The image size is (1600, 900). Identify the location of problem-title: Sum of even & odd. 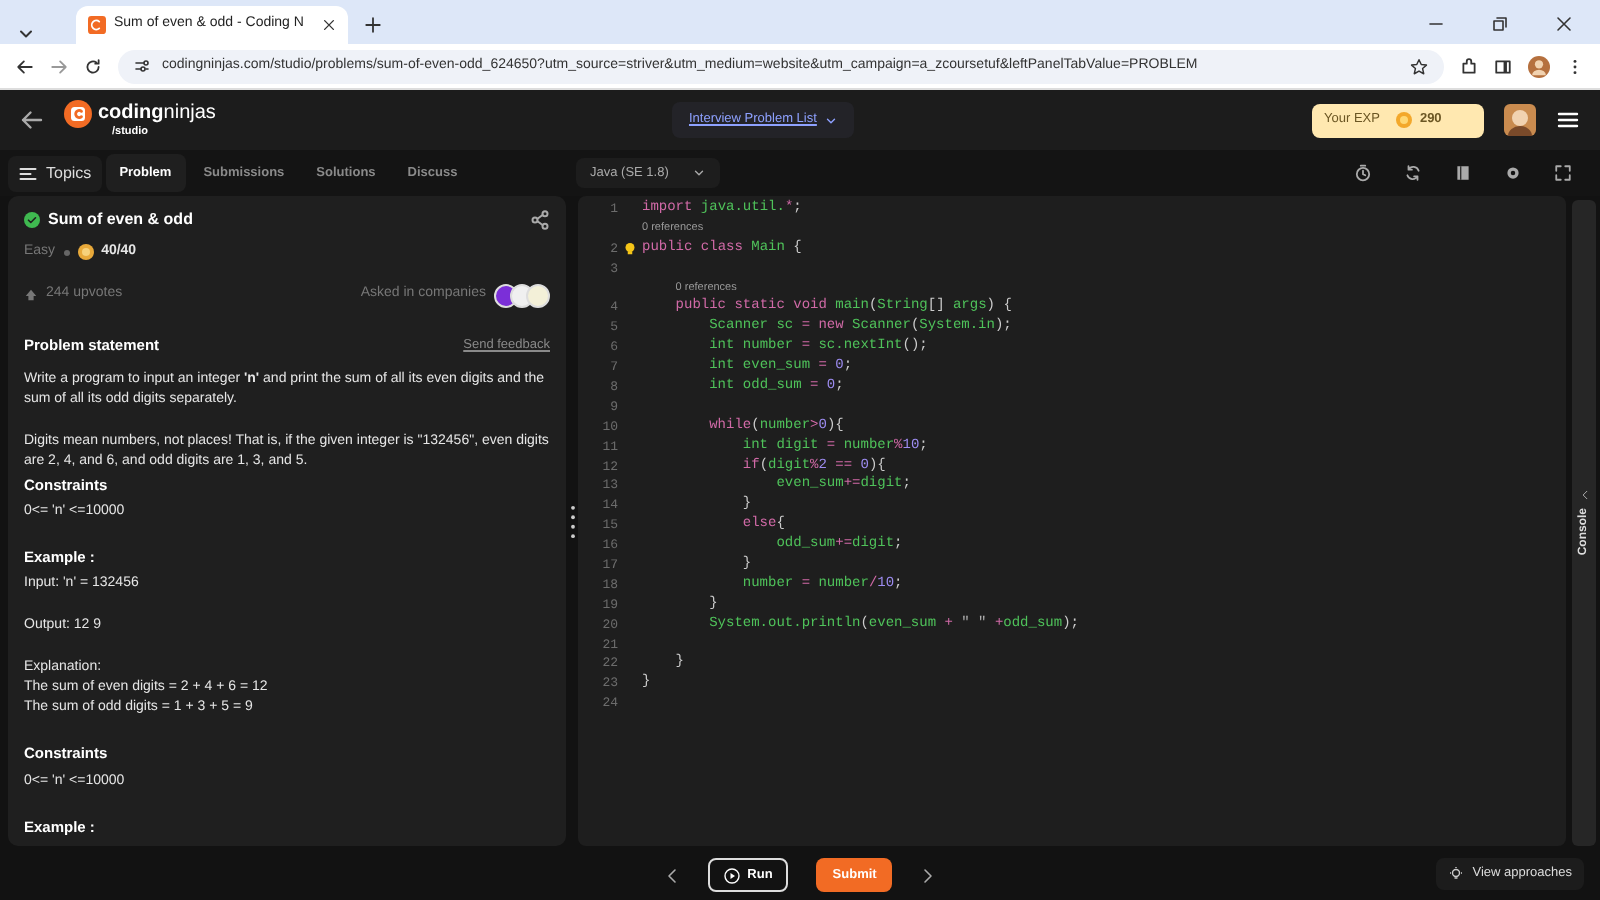
(120, 220).